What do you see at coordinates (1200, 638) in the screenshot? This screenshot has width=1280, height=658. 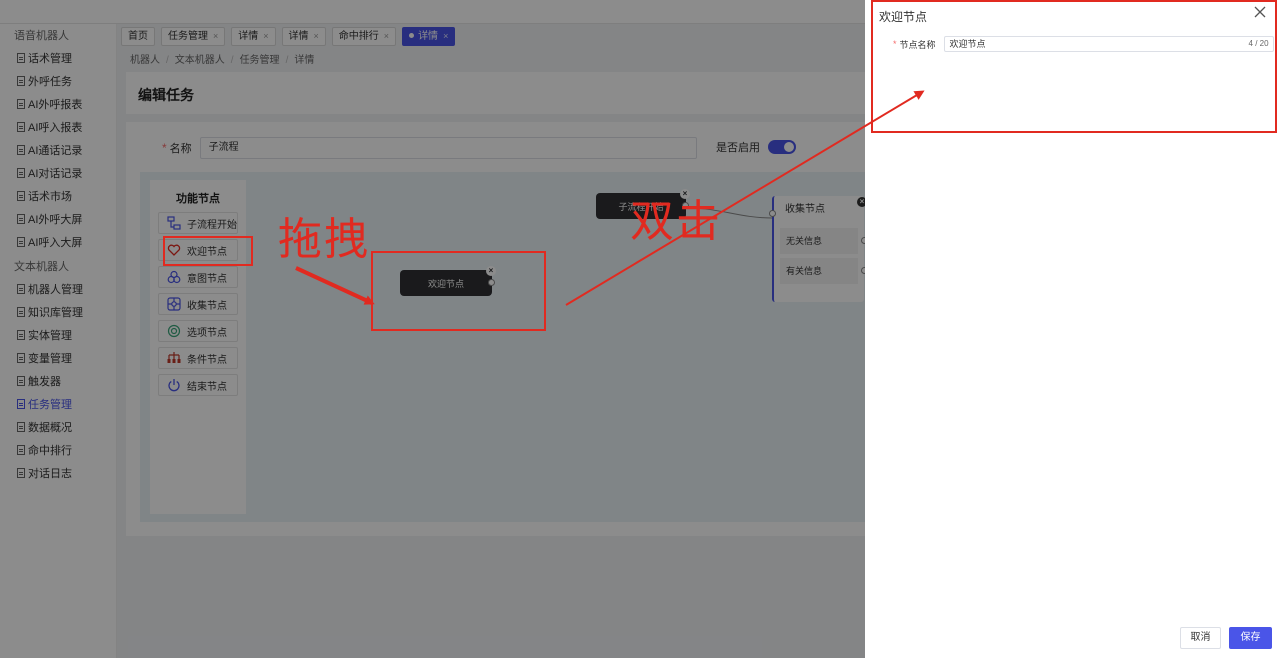 I see `cancel-button: 取消` at bounding box center [1200, 638].